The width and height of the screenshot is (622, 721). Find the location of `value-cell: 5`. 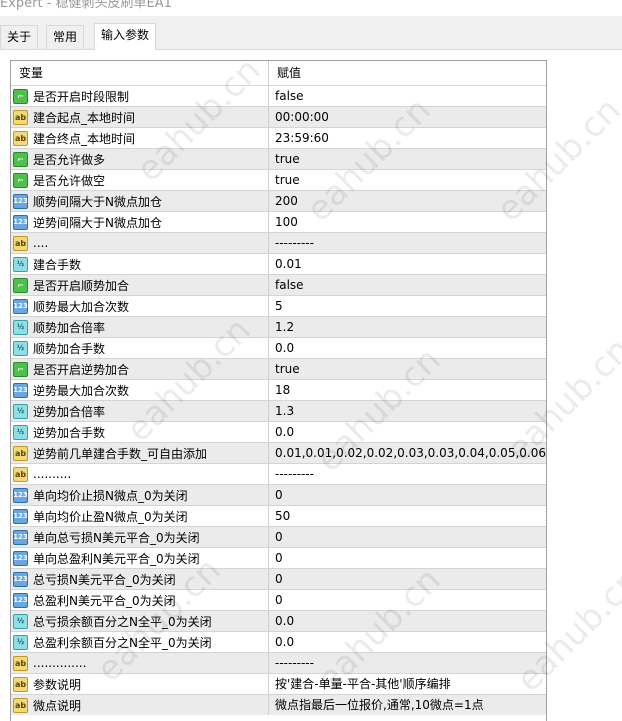

value-cell: 5 is located at coordinates (407, 306).